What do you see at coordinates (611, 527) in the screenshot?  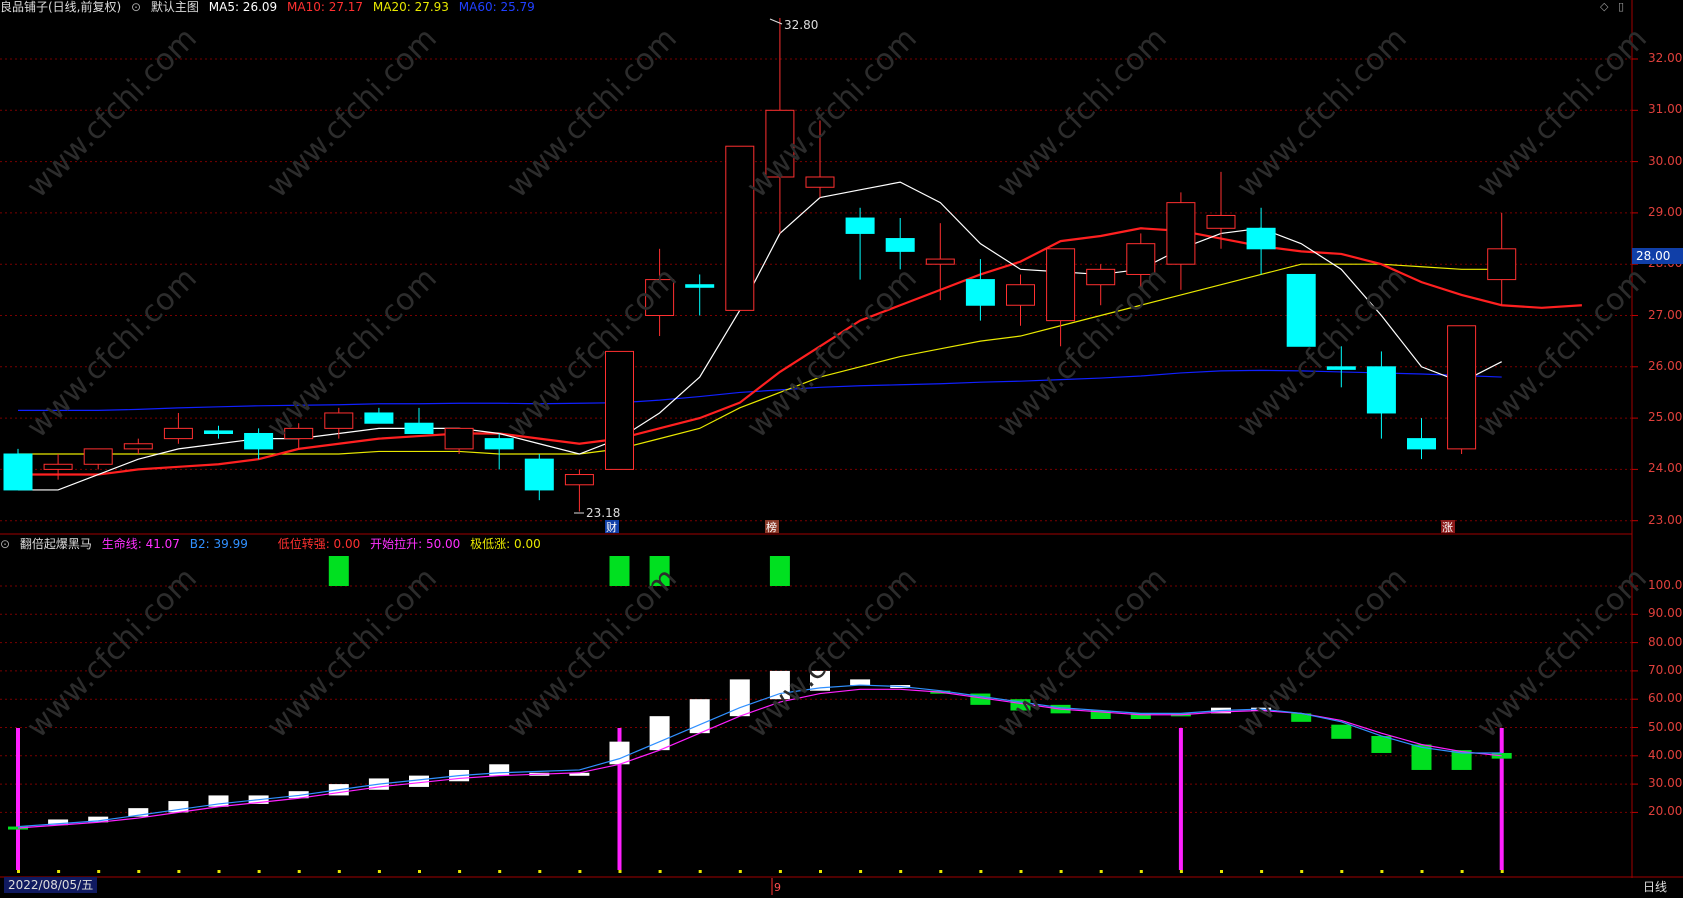 I see `finance-mark: 财` at bounding box center [611, 527].